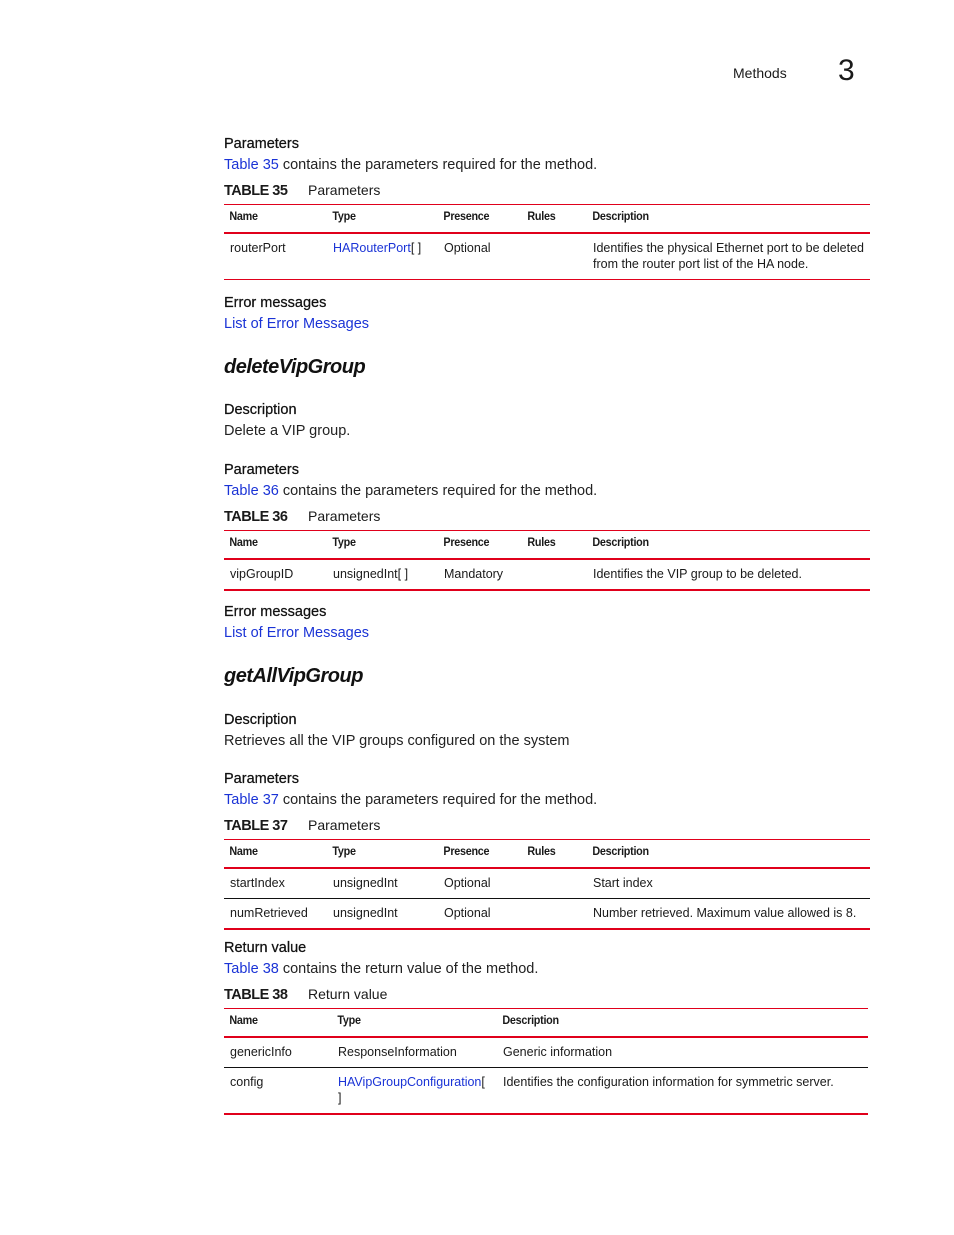  I want to click on table-38-caption: TABLE 38 Return value, so click(306, 994).